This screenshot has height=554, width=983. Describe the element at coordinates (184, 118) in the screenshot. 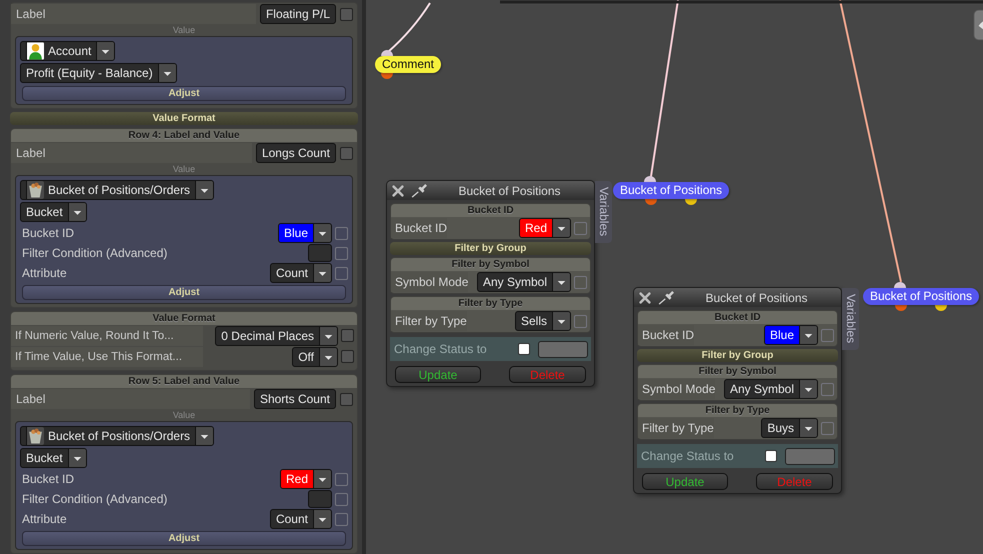

I see `section-header: Value Format` at that location.